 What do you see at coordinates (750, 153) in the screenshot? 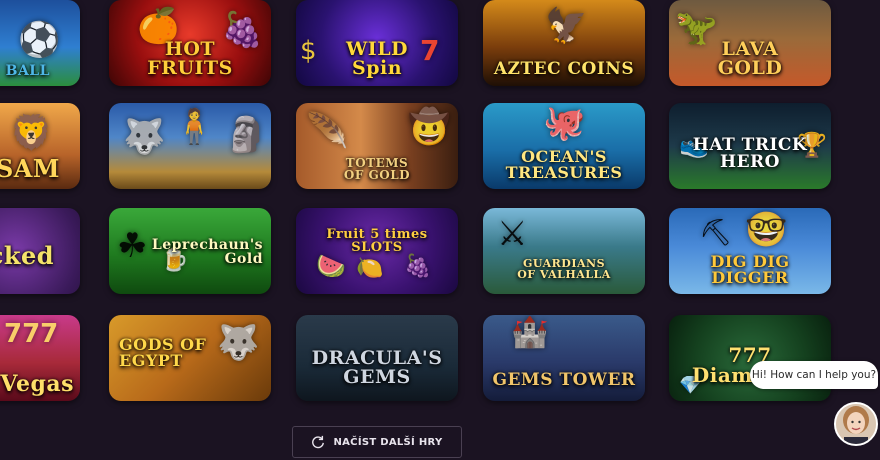
I see `game-title: HAT TRICK HERO` at bounding box center [750, 153].